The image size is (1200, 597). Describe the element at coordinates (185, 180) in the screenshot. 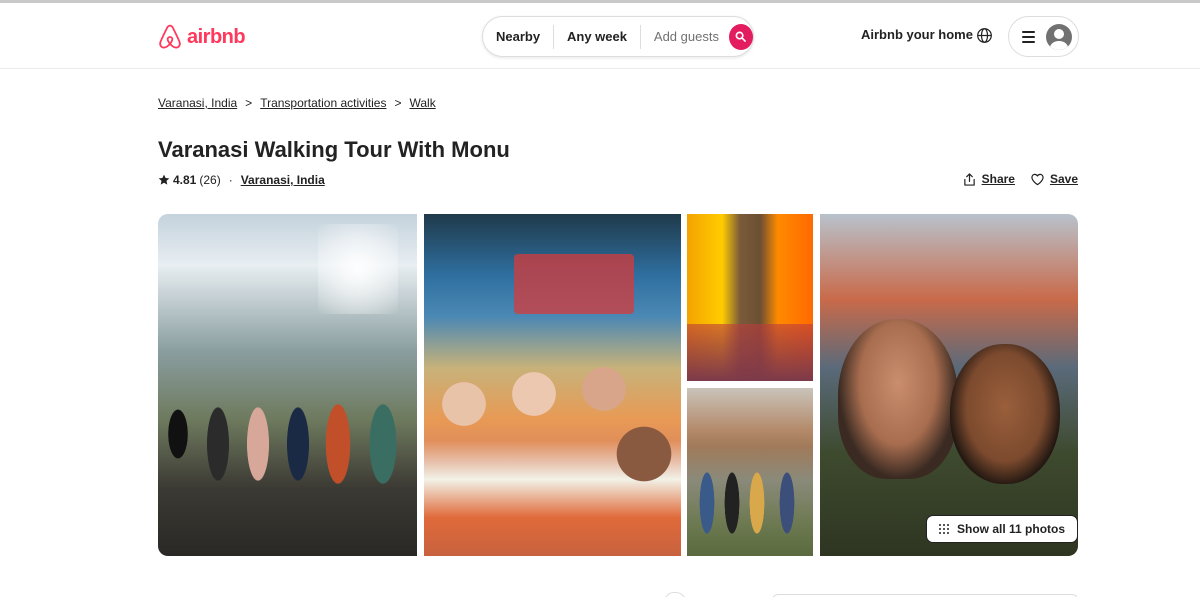

I see `rating-value: 4.81` at that location.